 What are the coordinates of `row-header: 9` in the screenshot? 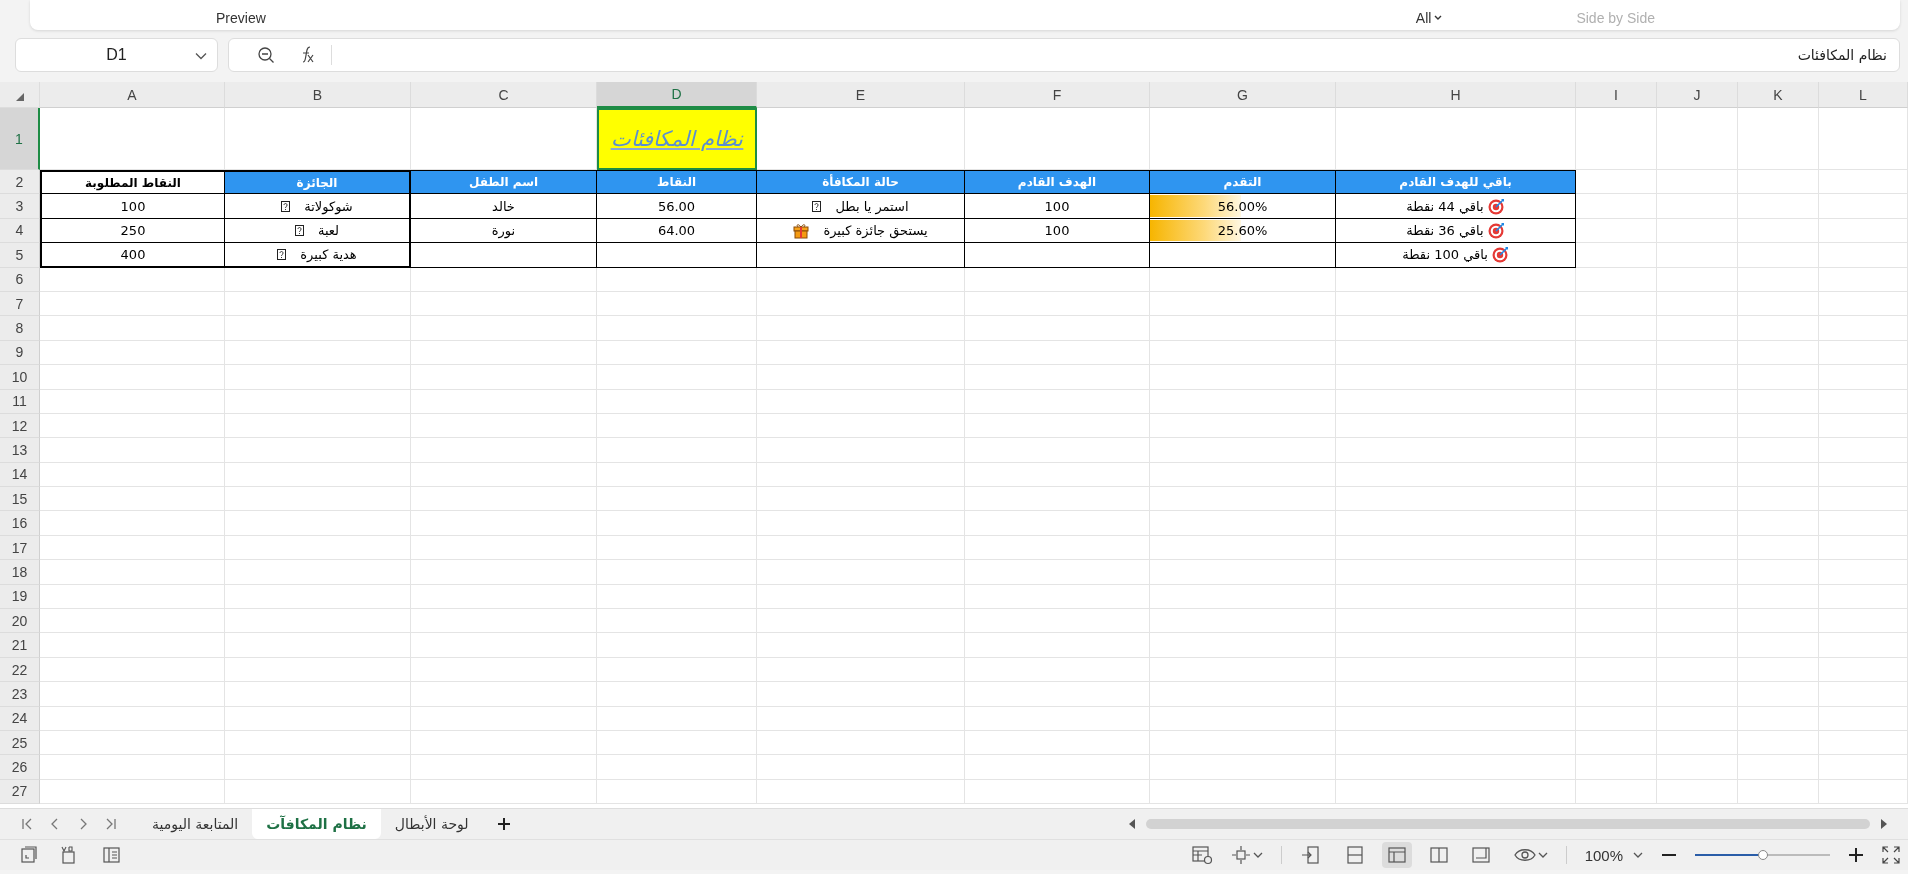 It's located at (20, 353).